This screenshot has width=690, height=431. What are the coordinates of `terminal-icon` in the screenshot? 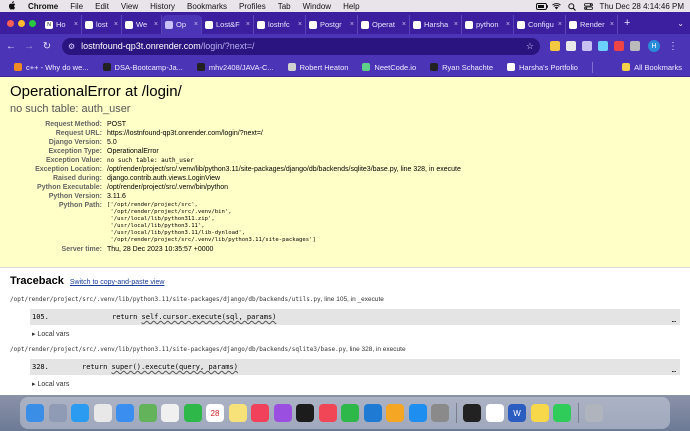 It's located at (472, 413).